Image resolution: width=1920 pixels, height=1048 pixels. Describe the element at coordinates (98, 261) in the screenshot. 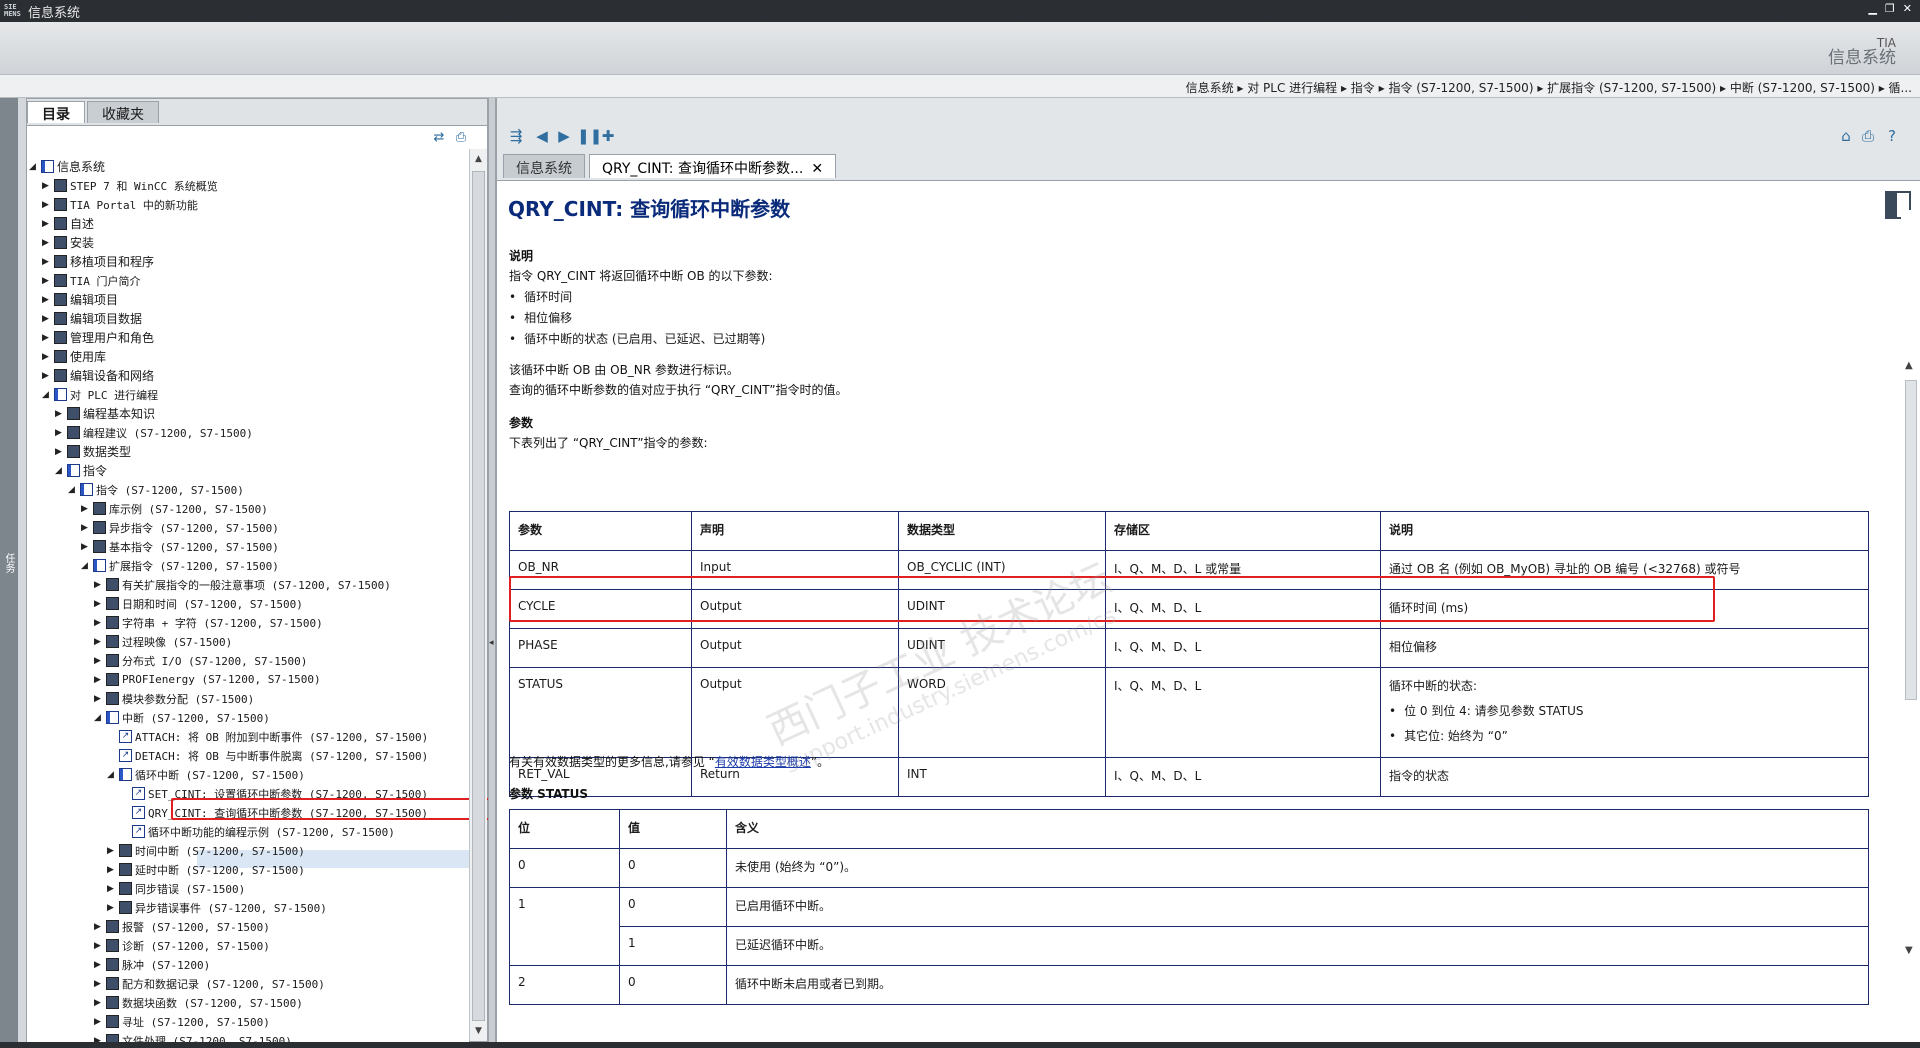

I see `tree-item: ▶ 移植项目和程序` at that location.